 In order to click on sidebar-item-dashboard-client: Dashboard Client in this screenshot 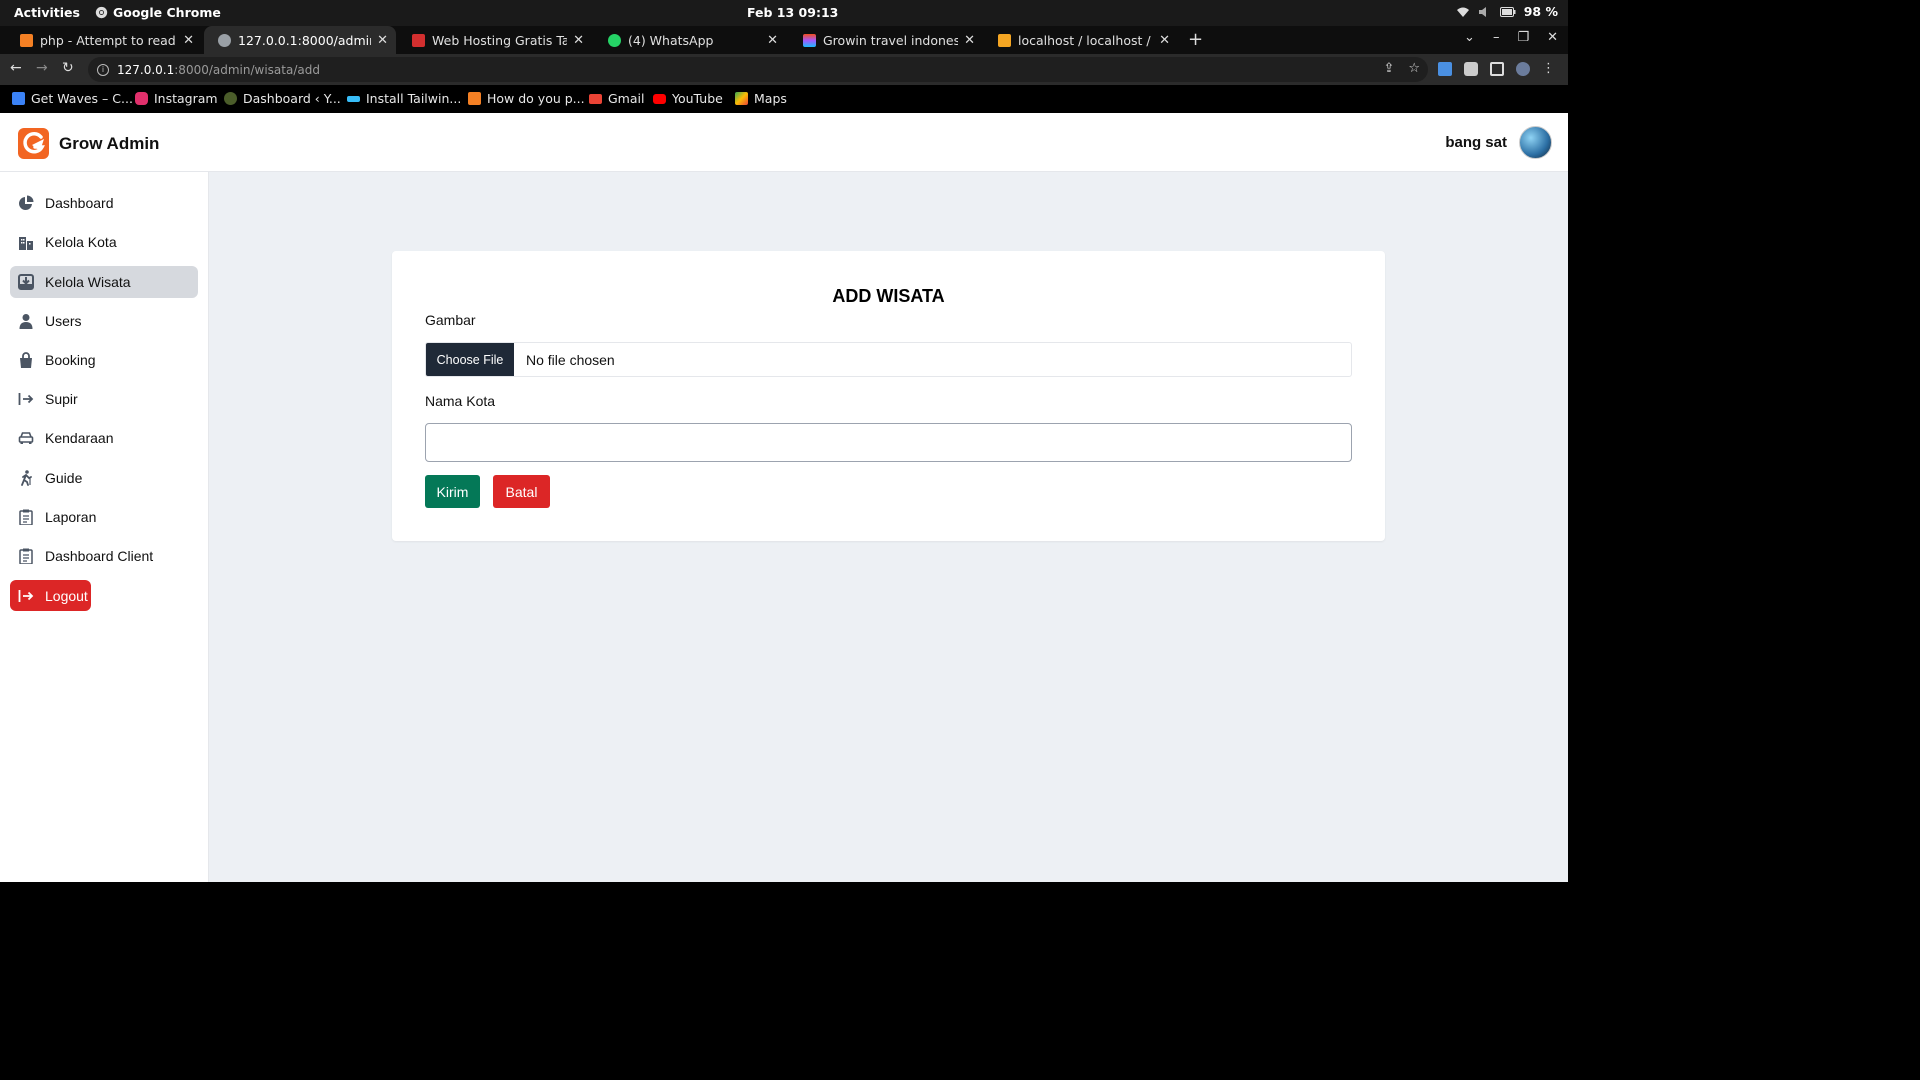, I will do `click(104, 556)`.